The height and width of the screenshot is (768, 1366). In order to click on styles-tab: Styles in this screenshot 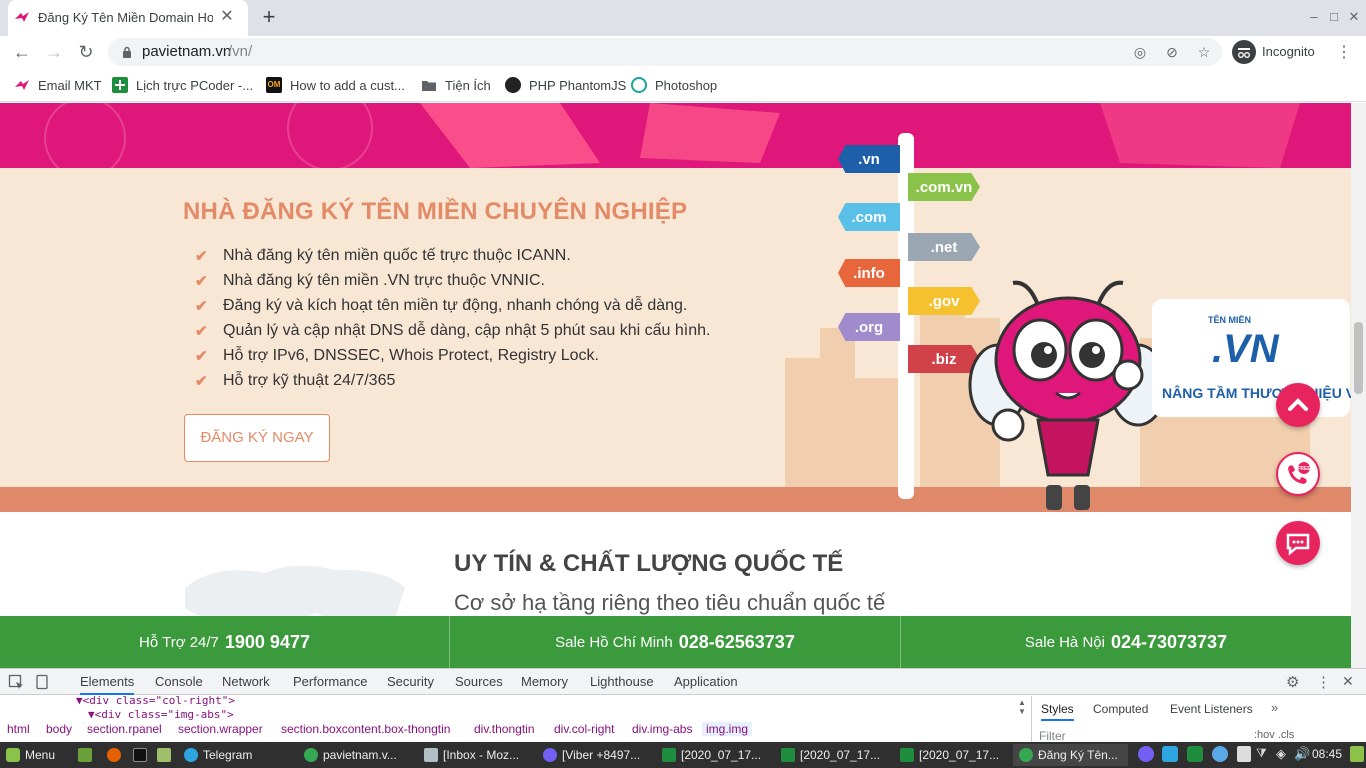, I will do `click(1057, 711)`.